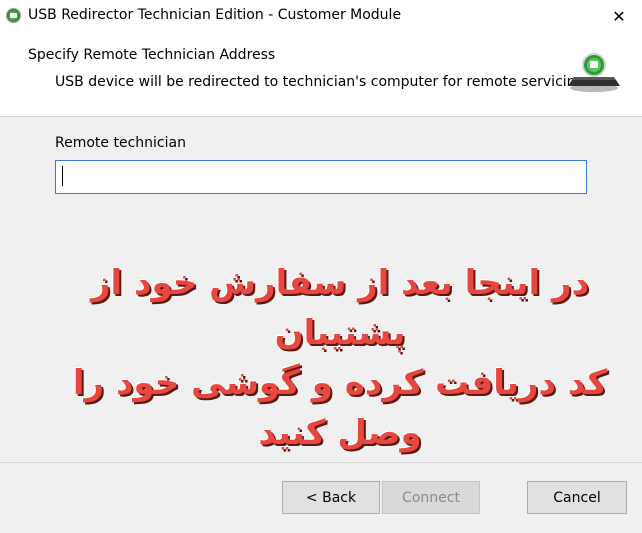 The image size is (642, 533). What do you see at coordinates (62, 176) in the screenshot?
I see `text-caret` at bounding box center [62, 176].